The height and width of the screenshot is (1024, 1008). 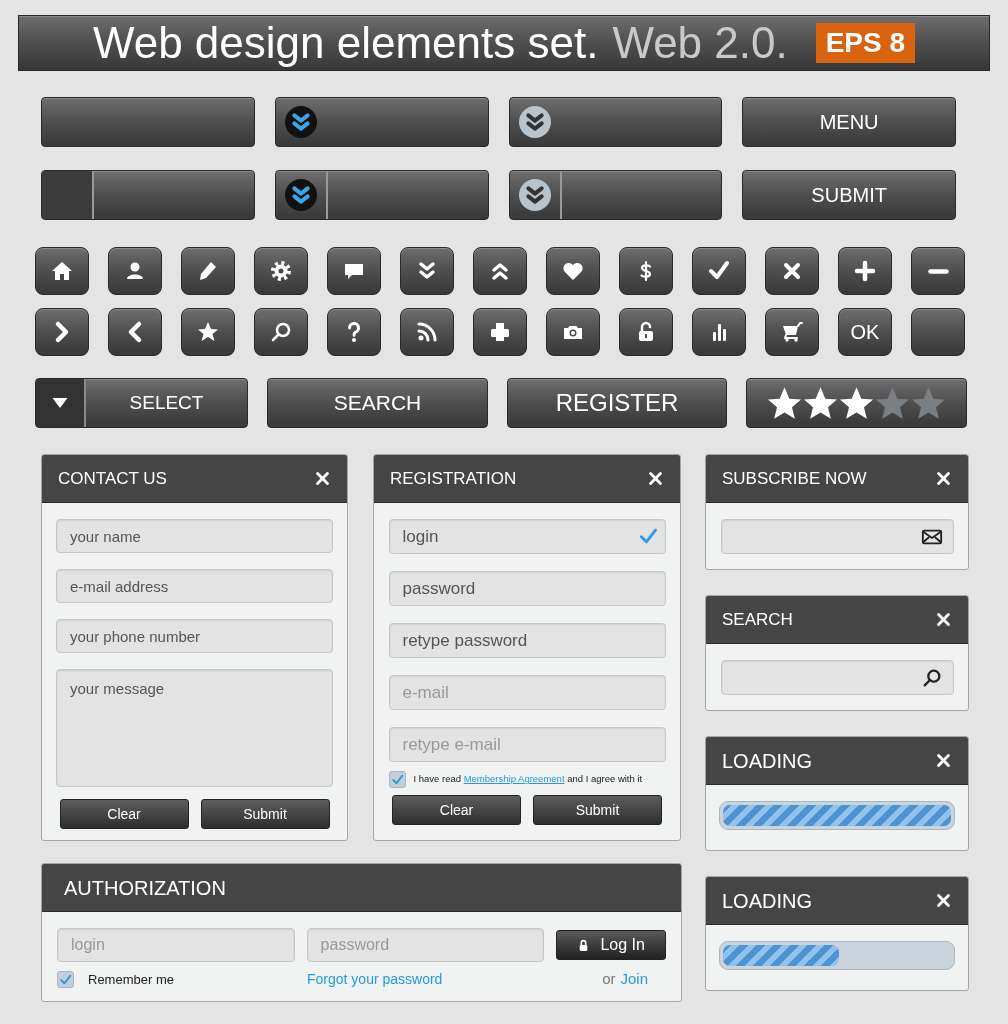 What do you see at coordinates (194, 586) in the screenshot?
I see `input-field: e-mail address` at bounding box center [194, 586].